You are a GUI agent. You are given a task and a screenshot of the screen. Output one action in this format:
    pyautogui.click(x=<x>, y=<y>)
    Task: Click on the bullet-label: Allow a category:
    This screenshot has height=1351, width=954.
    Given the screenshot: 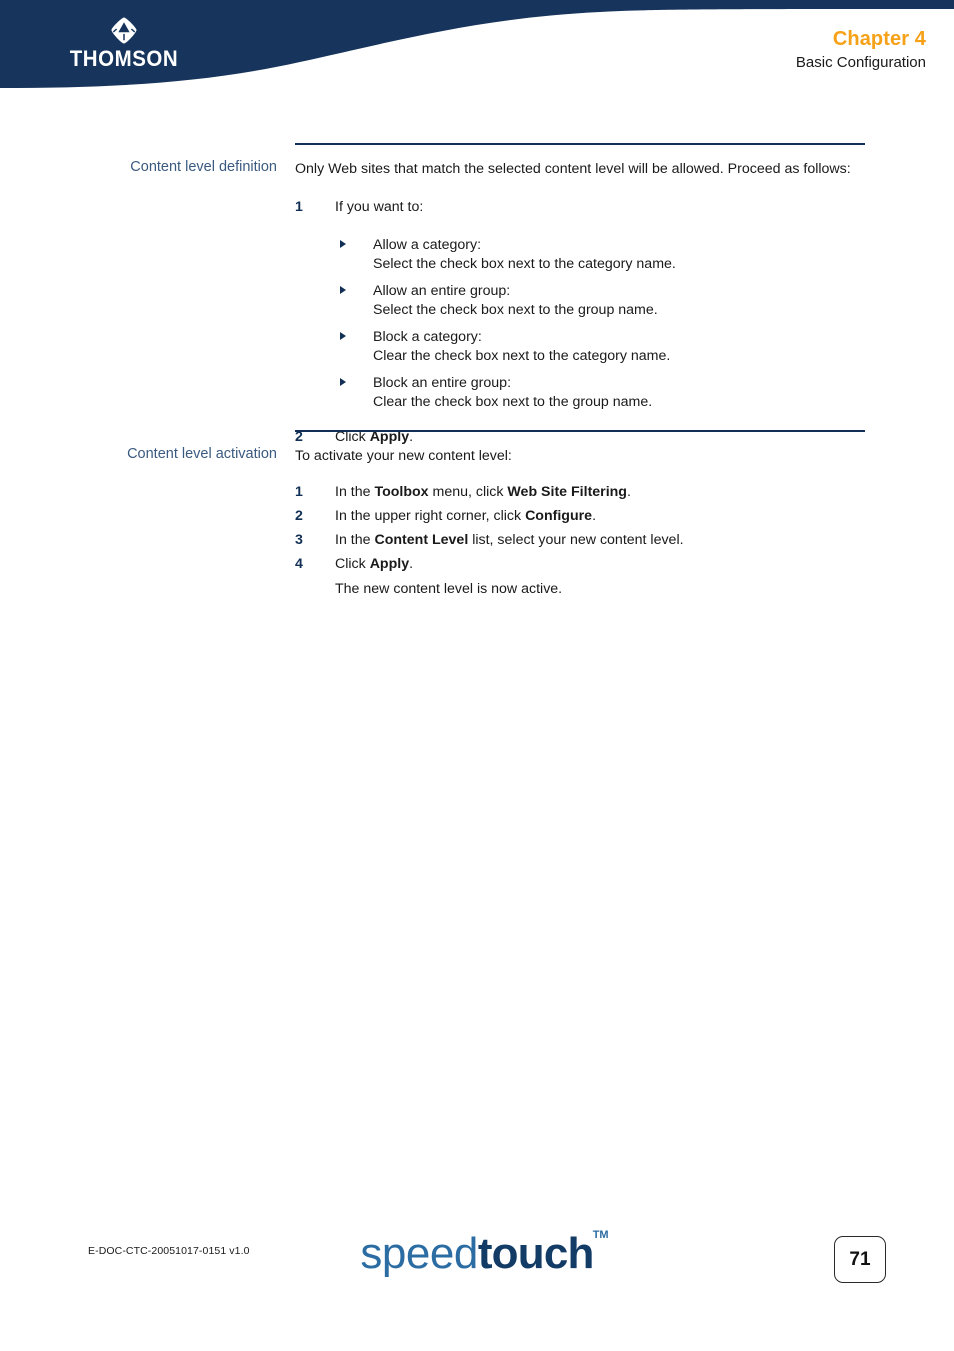 What is the action you would take?
    pyautogui.click(x=427, y=245)
    